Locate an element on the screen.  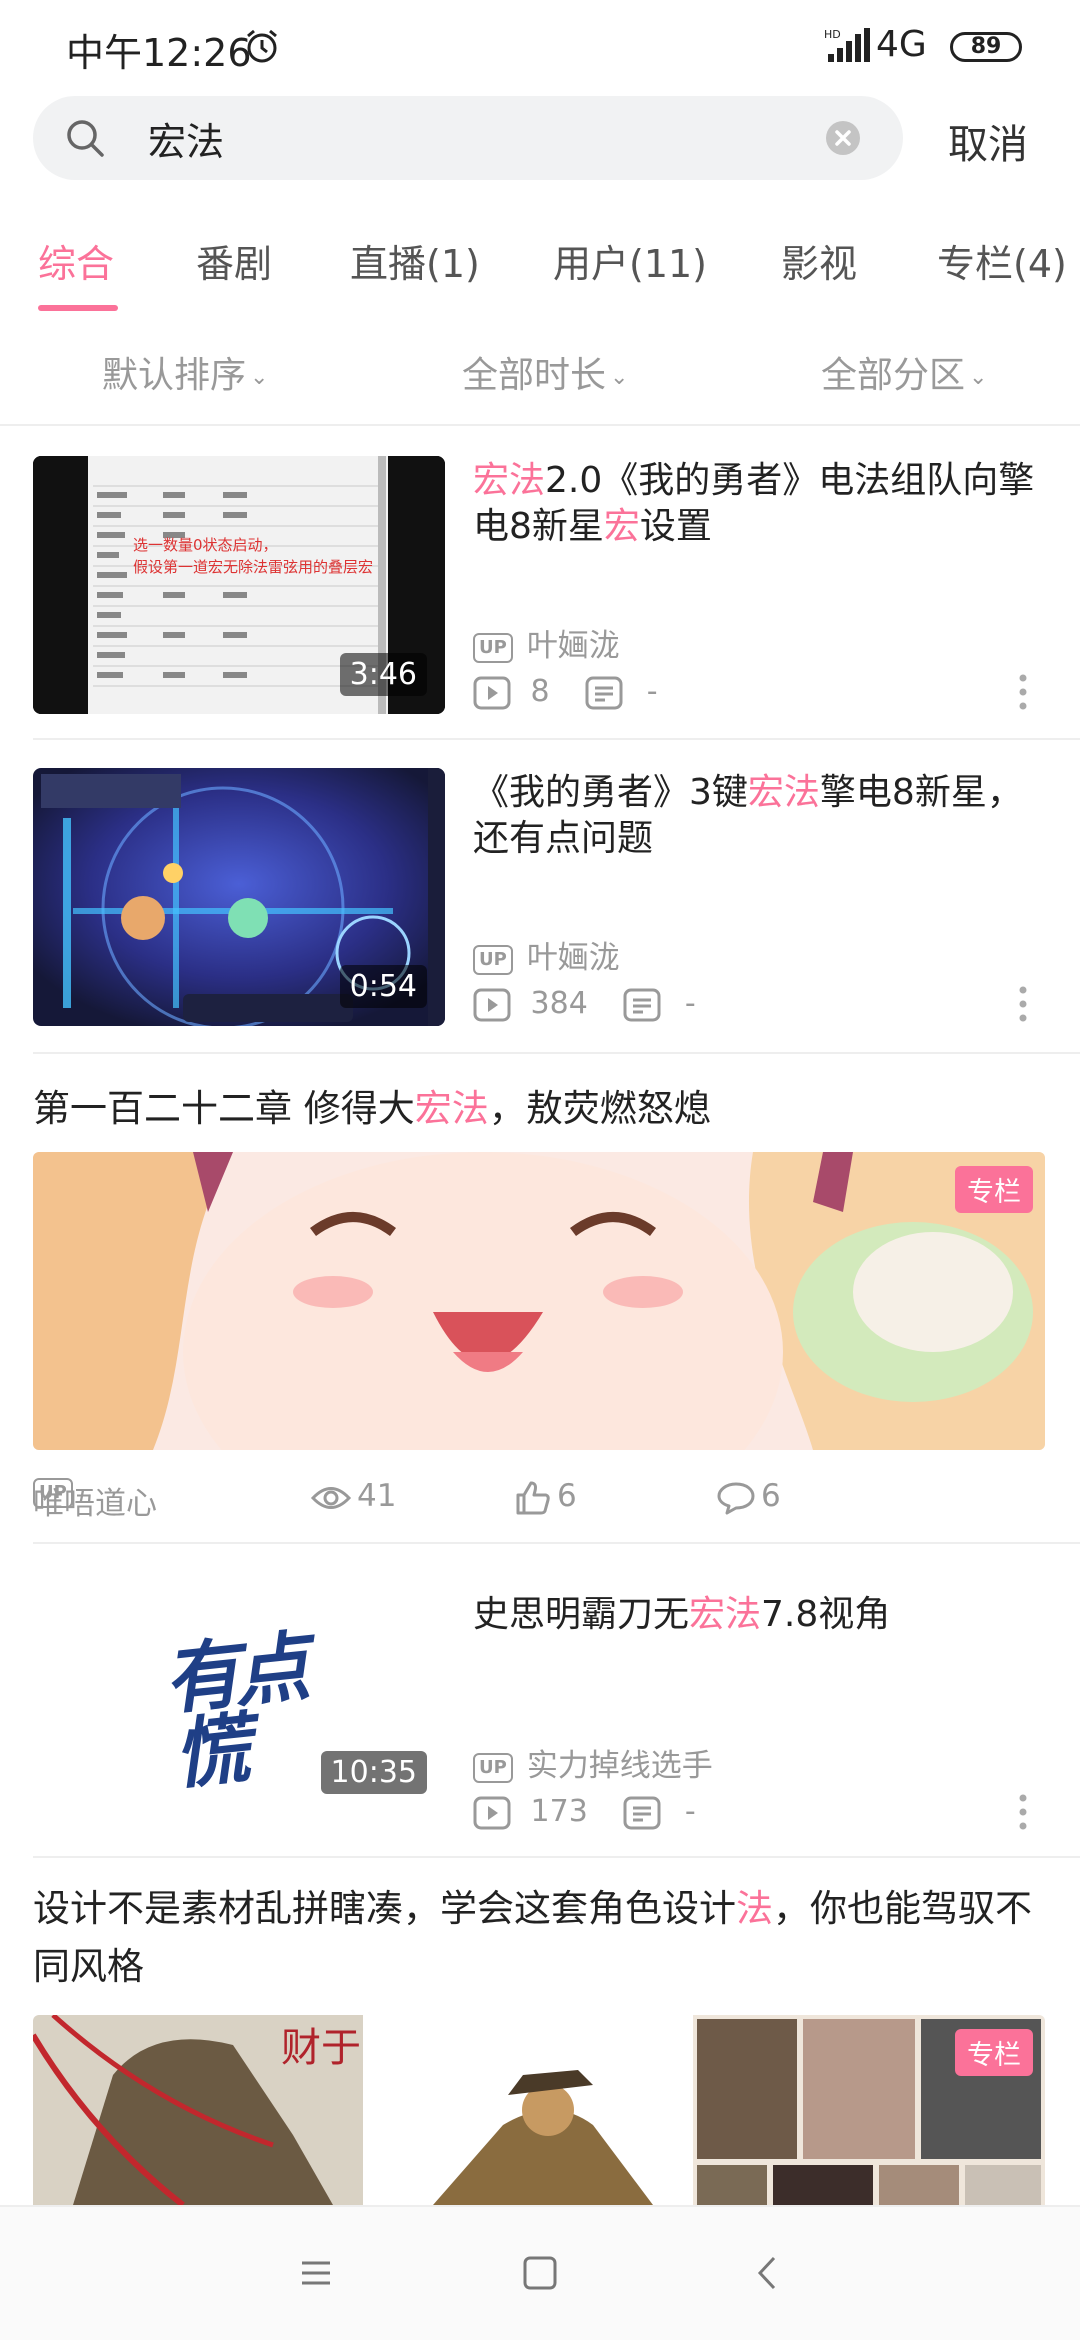
comments-stat: 6 is located at coordinates (749, 1496).